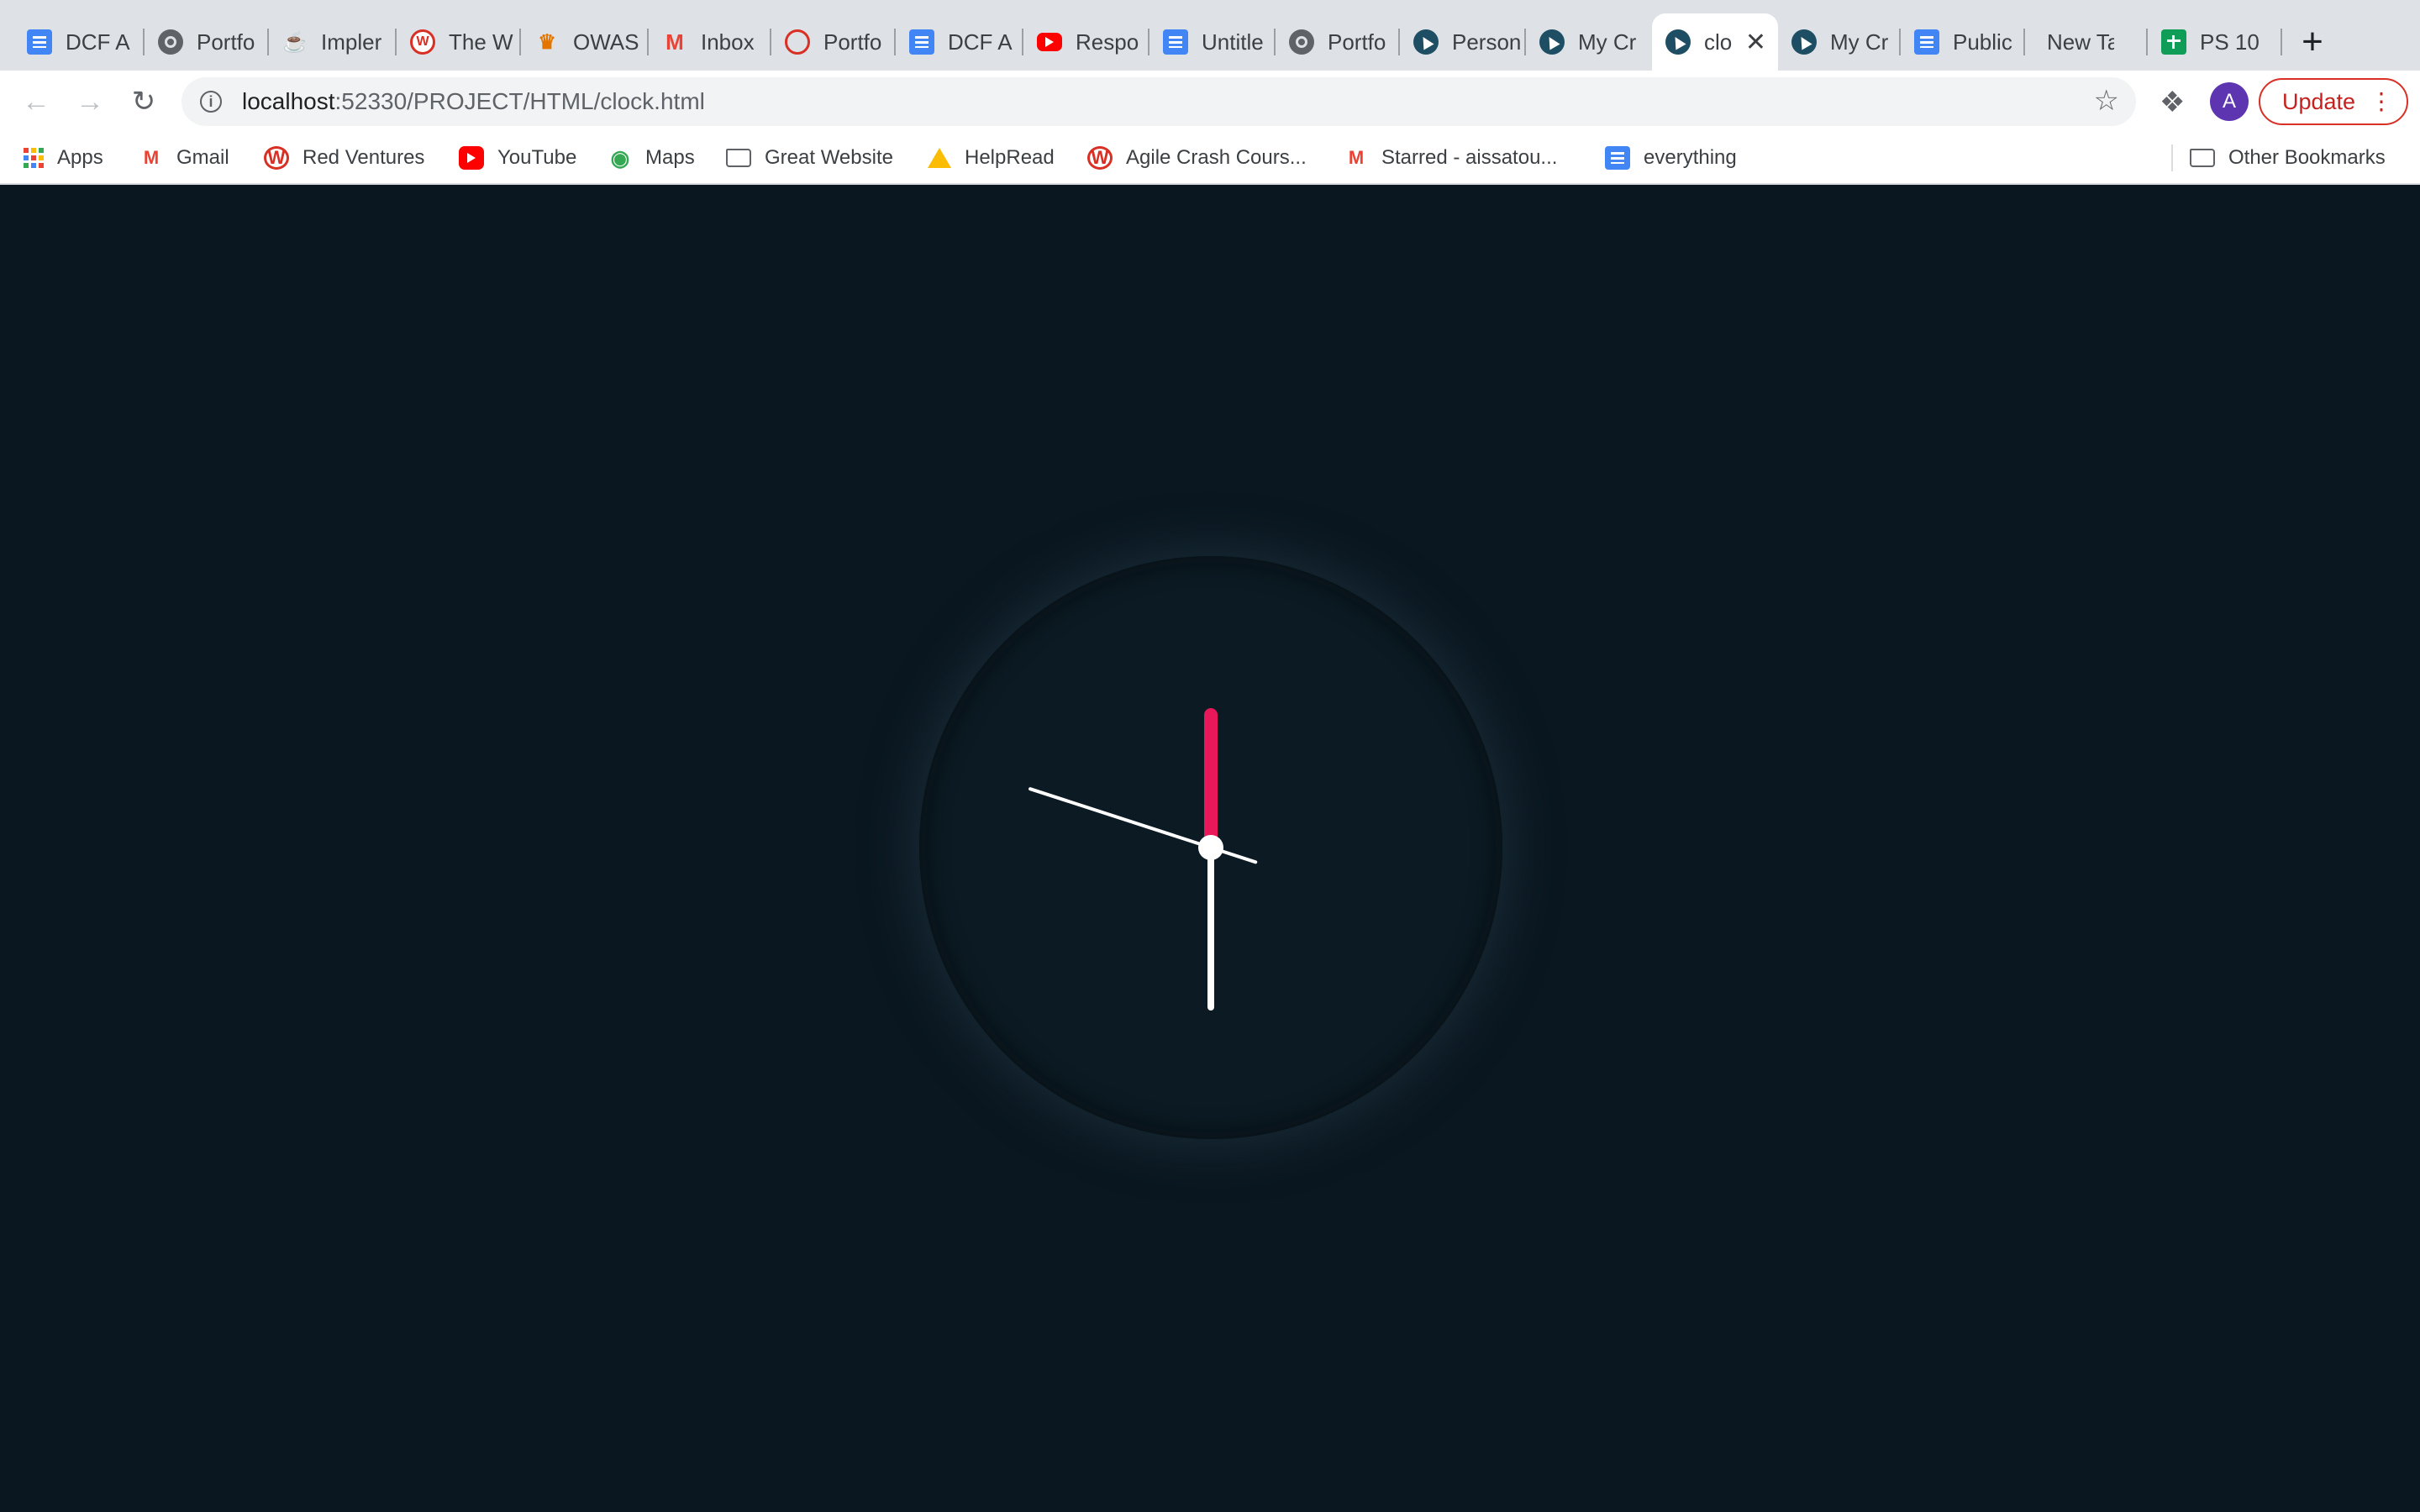  I want to click on bookmark-item: Apps, so click(64, 158).